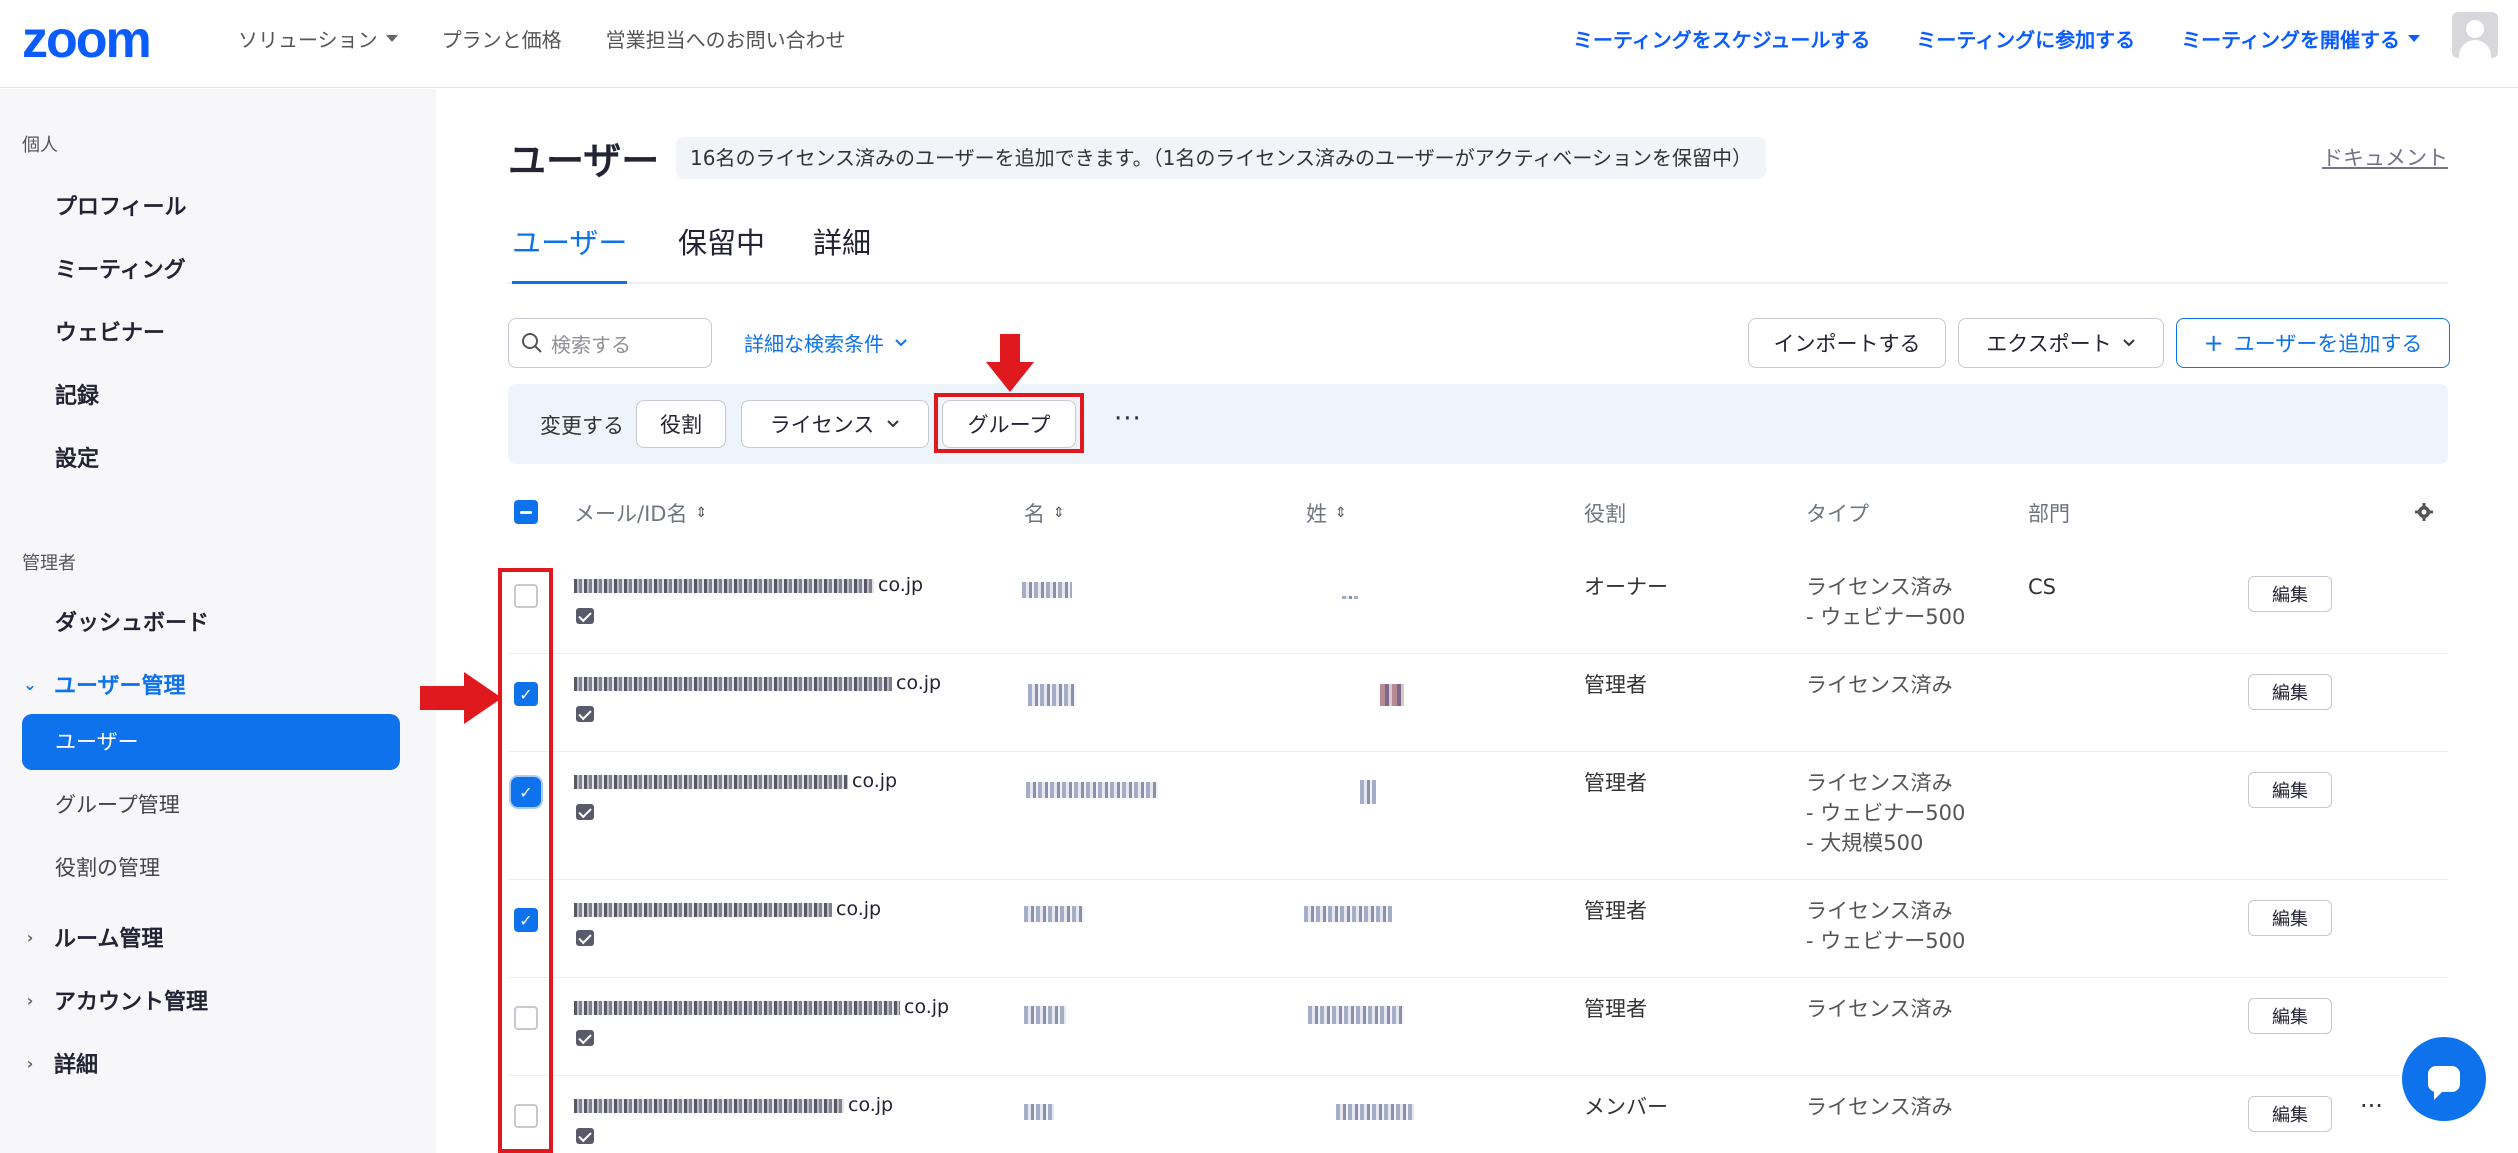  What do you see at coordinates (308, 40) in the screenshot?
I see `nav-solutions-label: ソリューション` at bounding box center [308, 40].